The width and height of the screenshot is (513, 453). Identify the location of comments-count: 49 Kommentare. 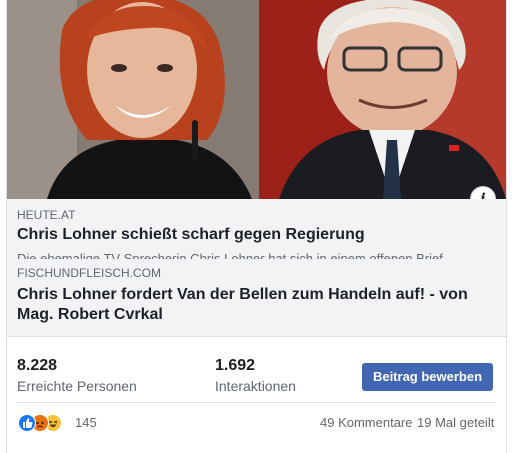
(366, 422).